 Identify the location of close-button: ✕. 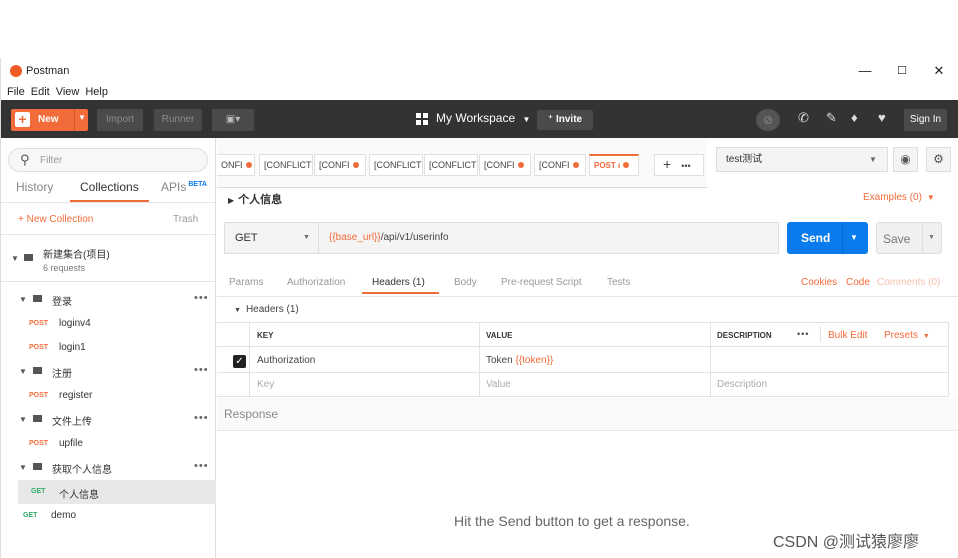
(939, 71).